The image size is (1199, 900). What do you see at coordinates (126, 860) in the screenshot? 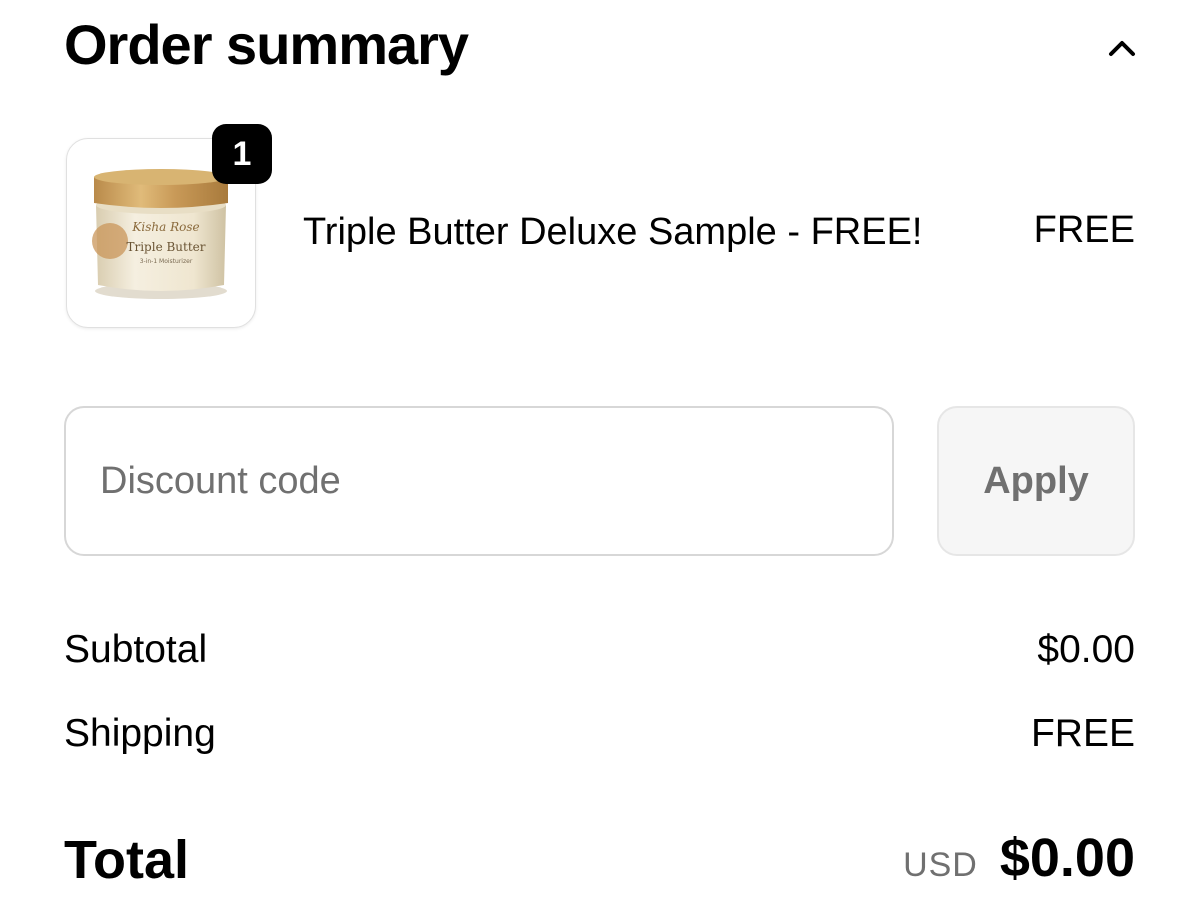
I see `total-label: Total` at bounding box center [126, 860].